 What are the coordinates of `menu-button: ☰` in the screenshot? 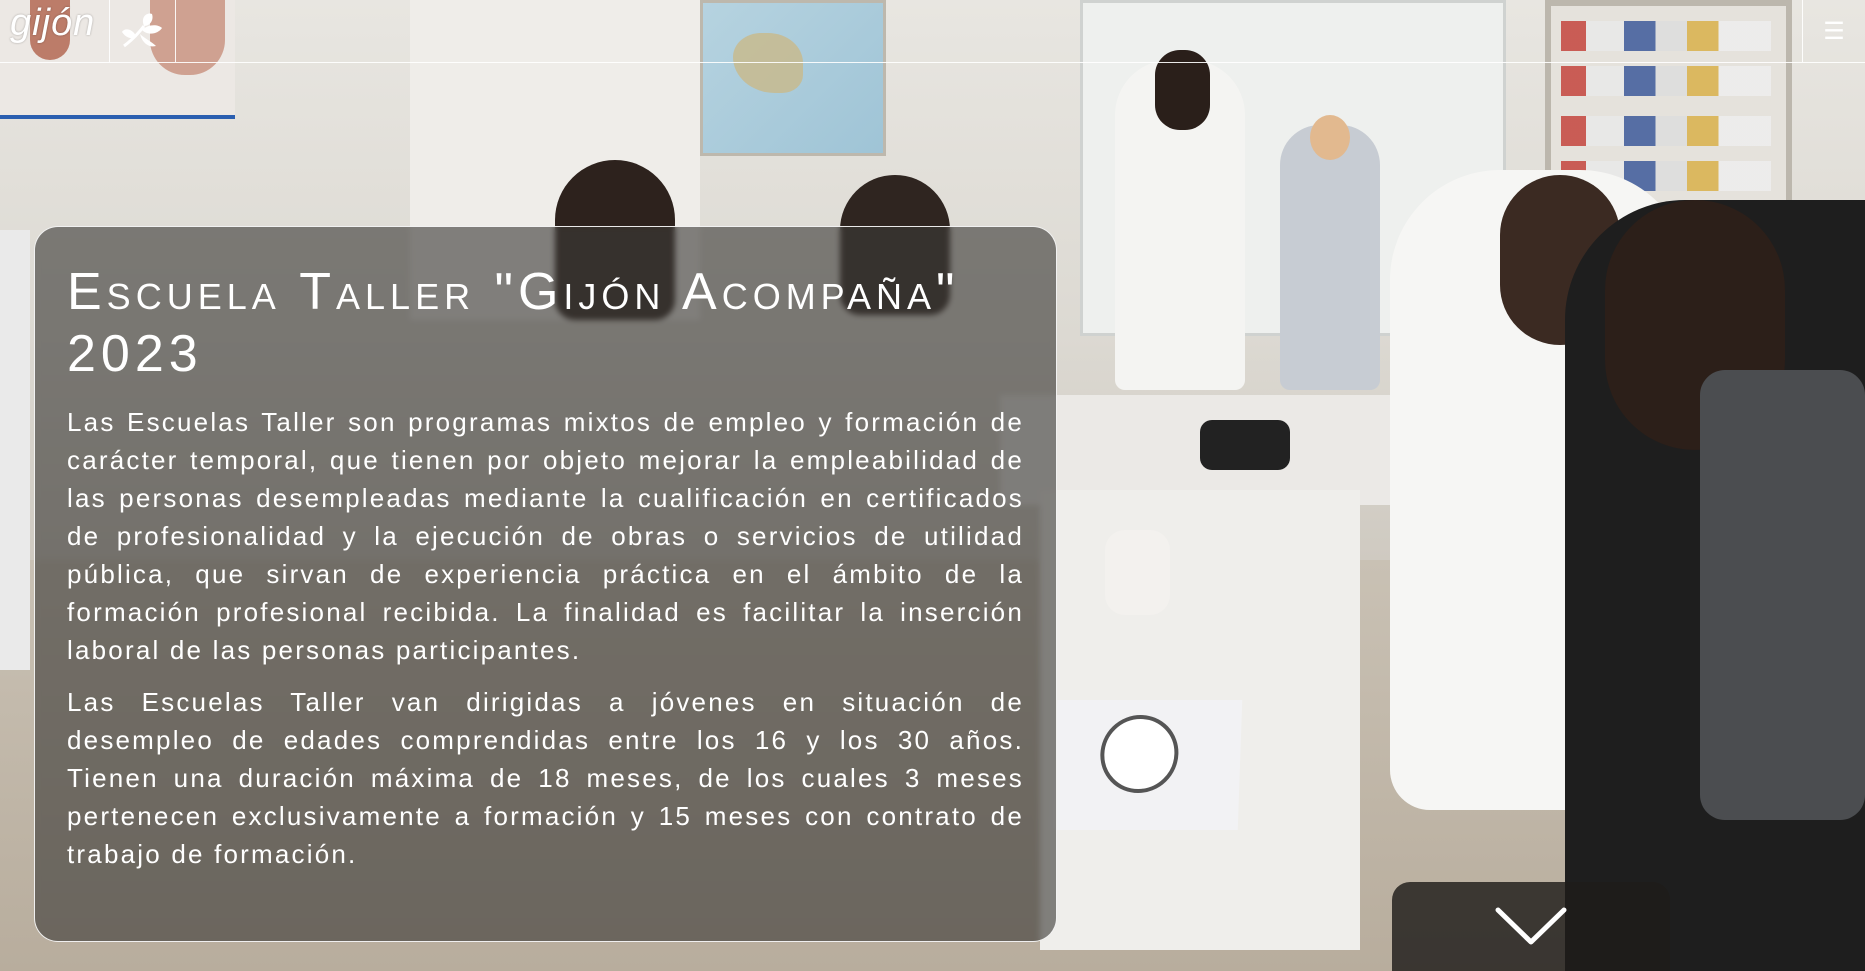 It's located at (1833, 31).